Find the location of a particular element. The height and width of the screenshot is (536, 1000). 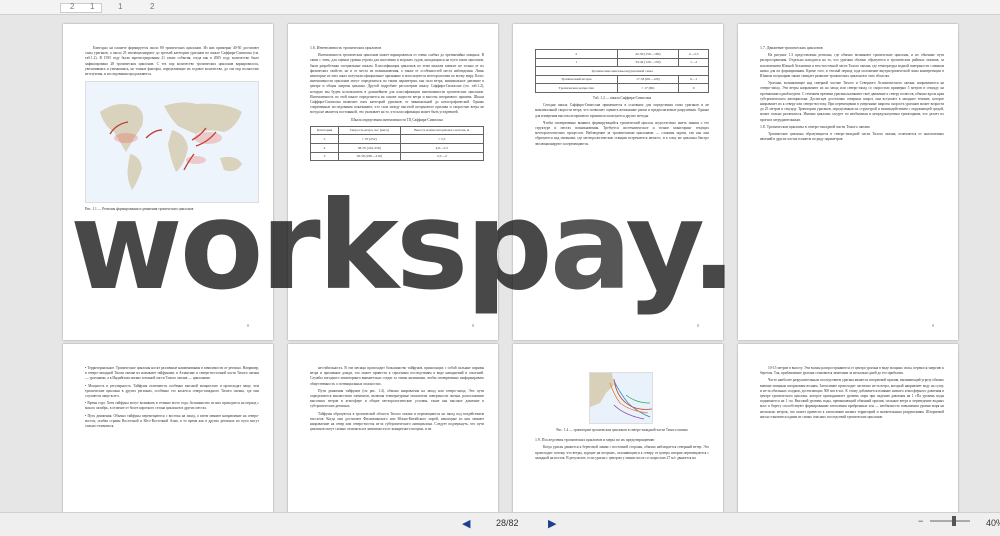

table-row: 4 58-70 (210-250) 4,0—5,5 is located at coordinates (396, 148).